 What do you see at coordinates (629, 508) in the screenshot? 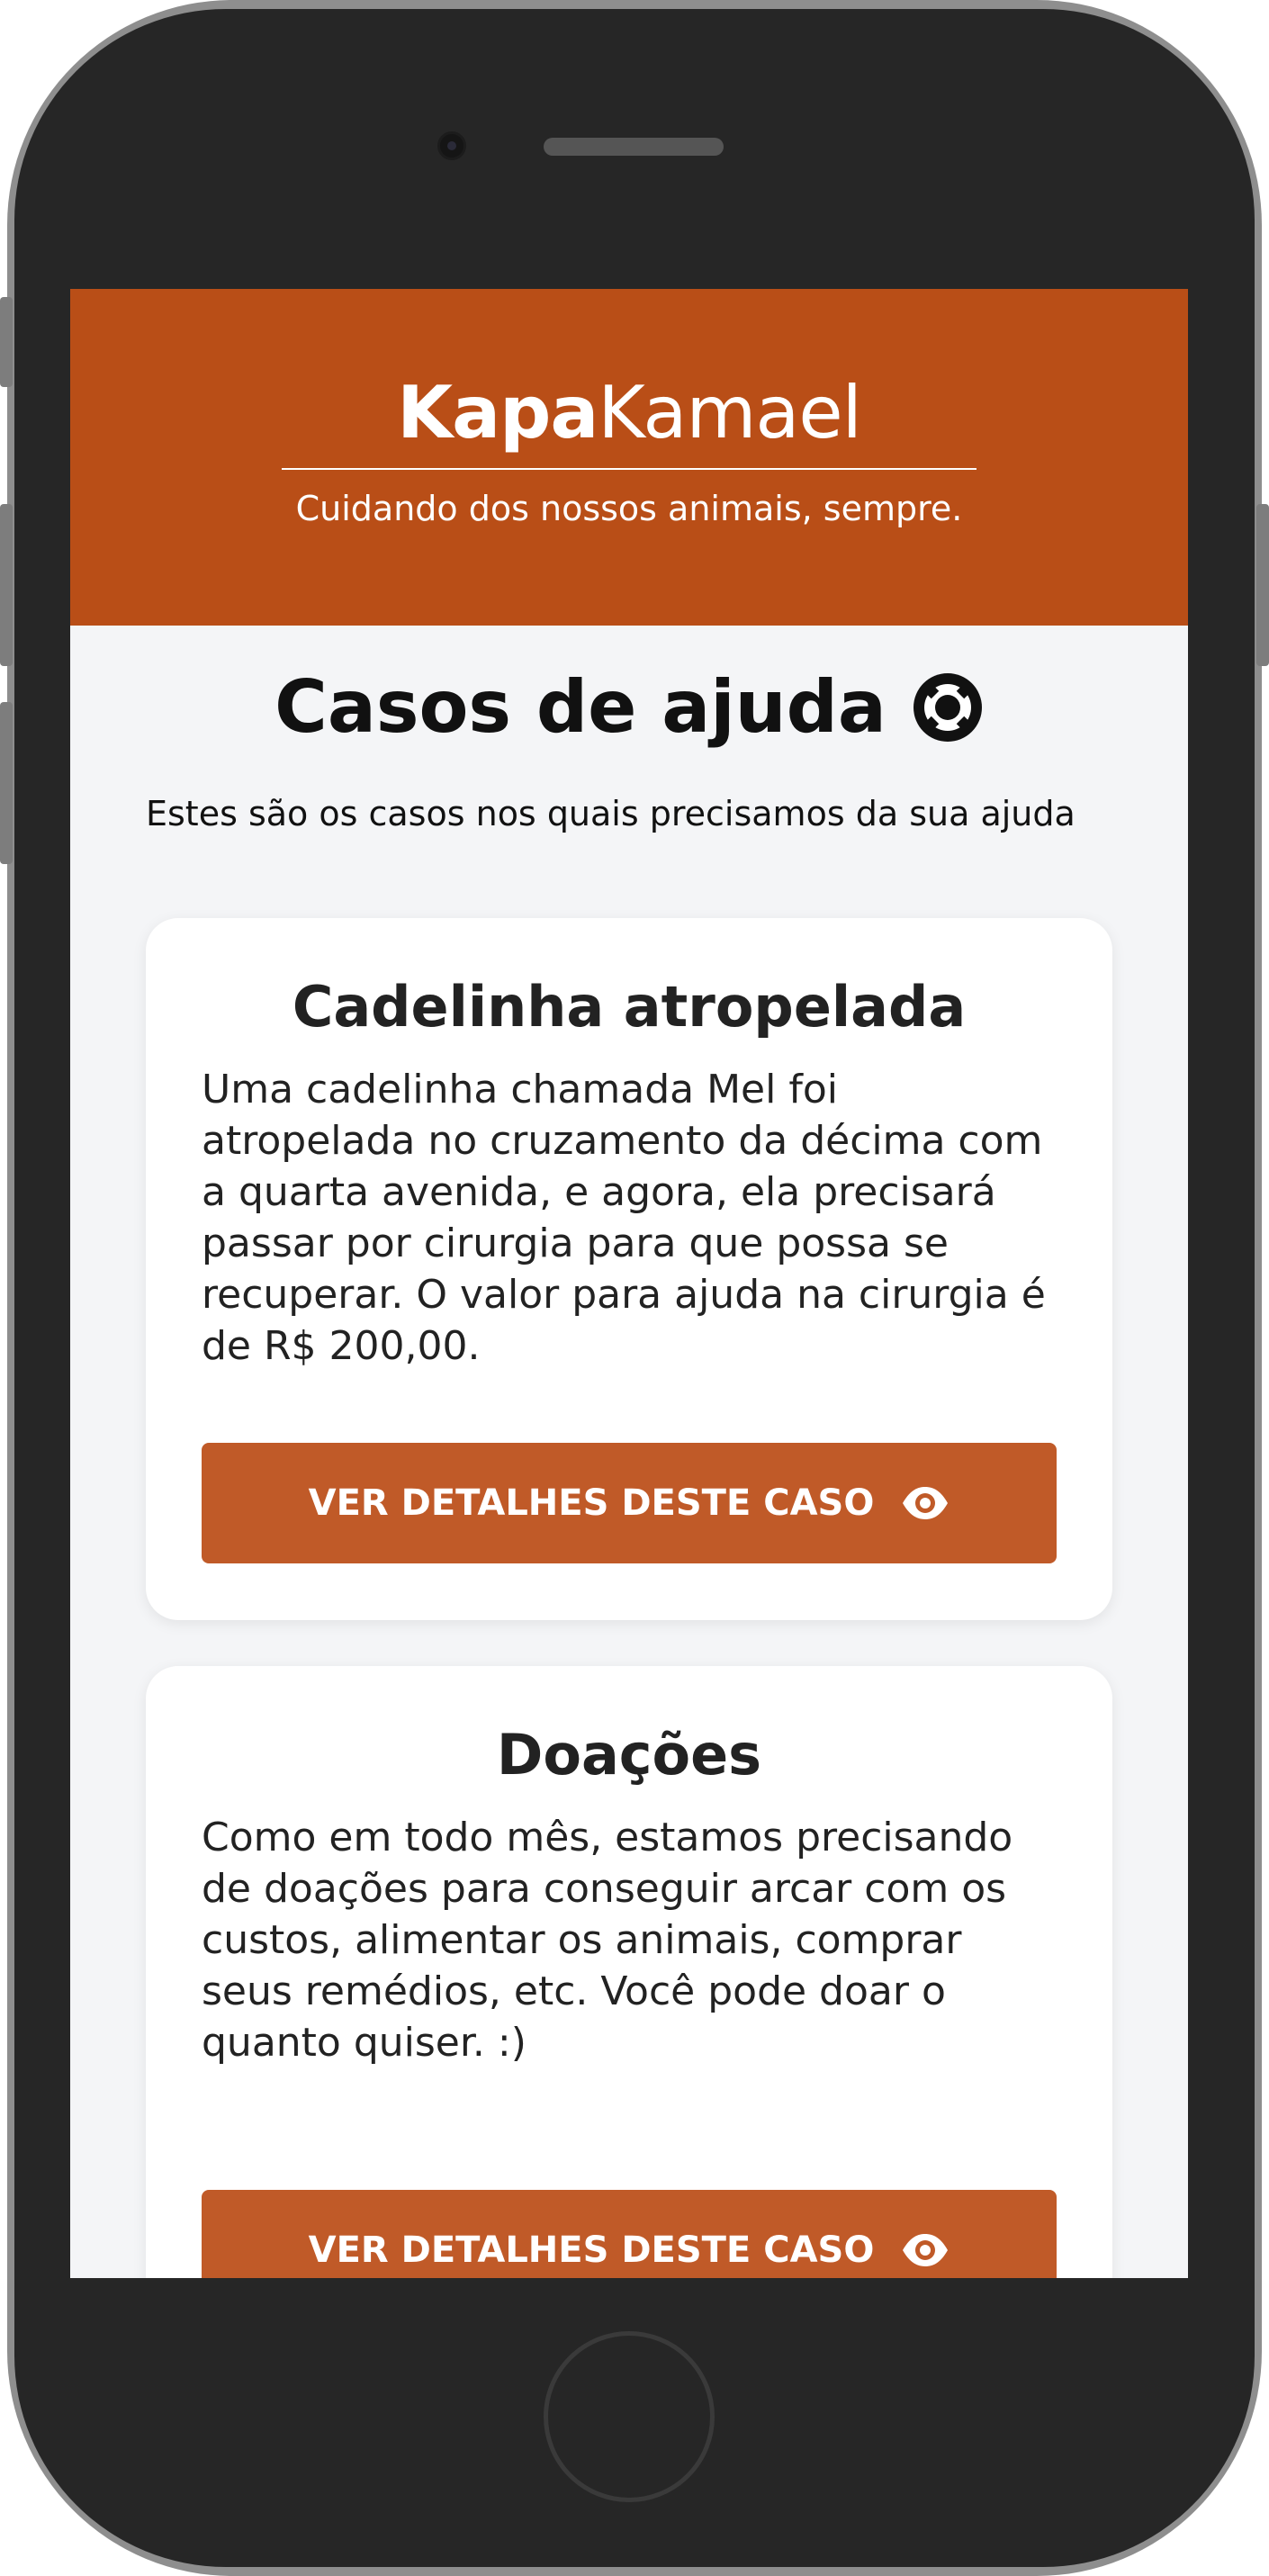
I see `tagline: Cuidando dos nossos animais, sempre.` at bounding box center [629, 508].